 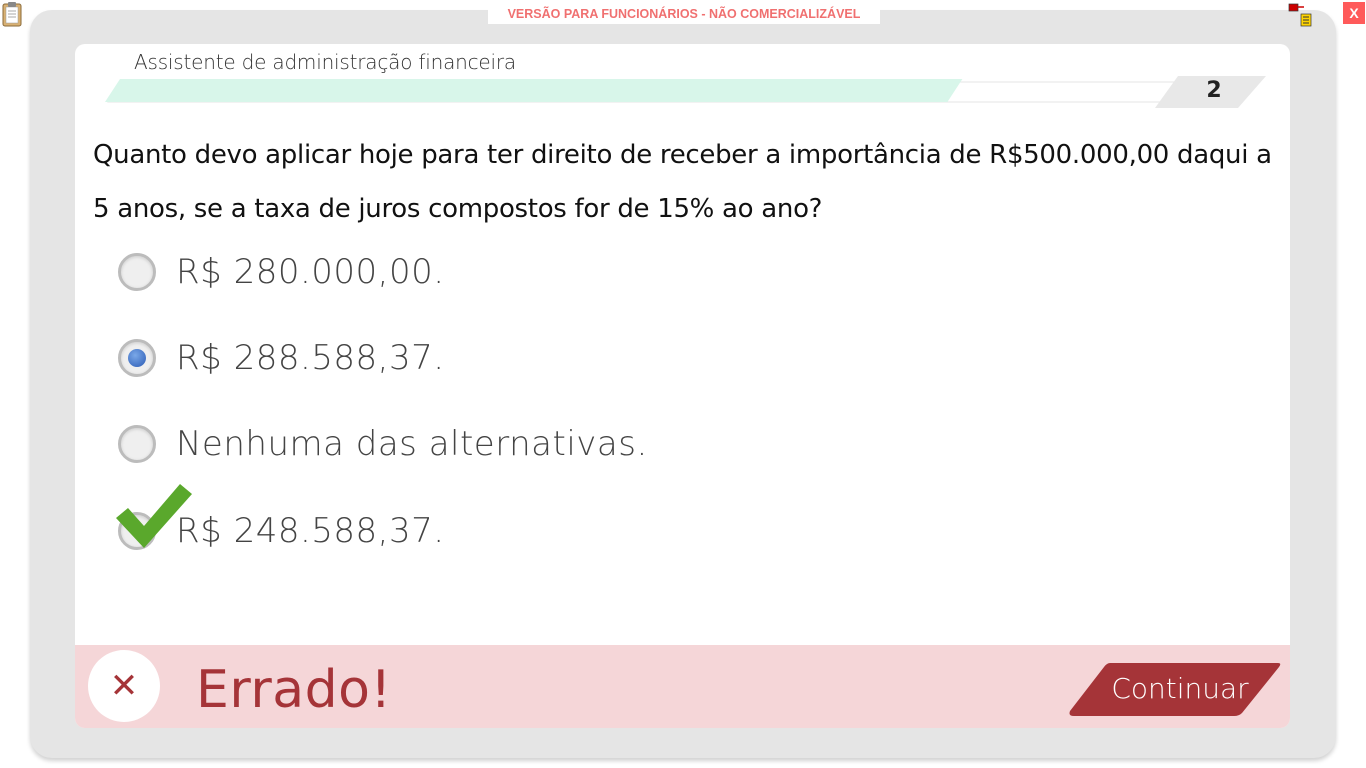 I want to click on option-2: R$ 288.588,37., so click(x=281, y=358).